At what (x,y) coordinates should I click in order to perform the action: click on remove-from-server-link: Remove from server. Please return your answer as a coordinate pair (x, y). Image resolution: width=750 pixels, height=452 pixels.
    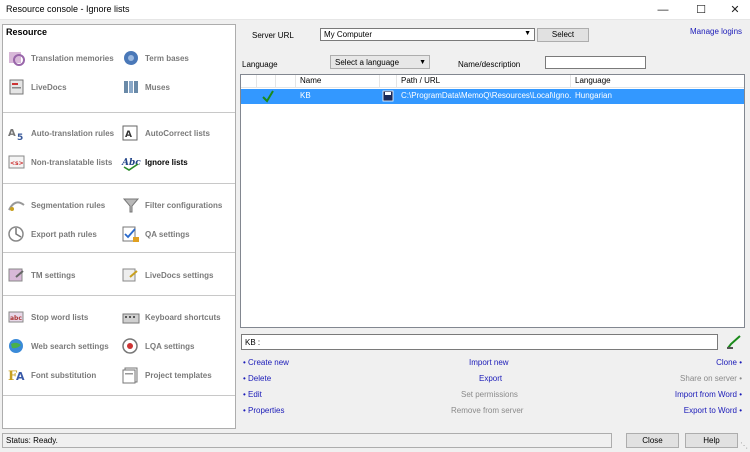
    Looking at the image, I should click on (487, 410).